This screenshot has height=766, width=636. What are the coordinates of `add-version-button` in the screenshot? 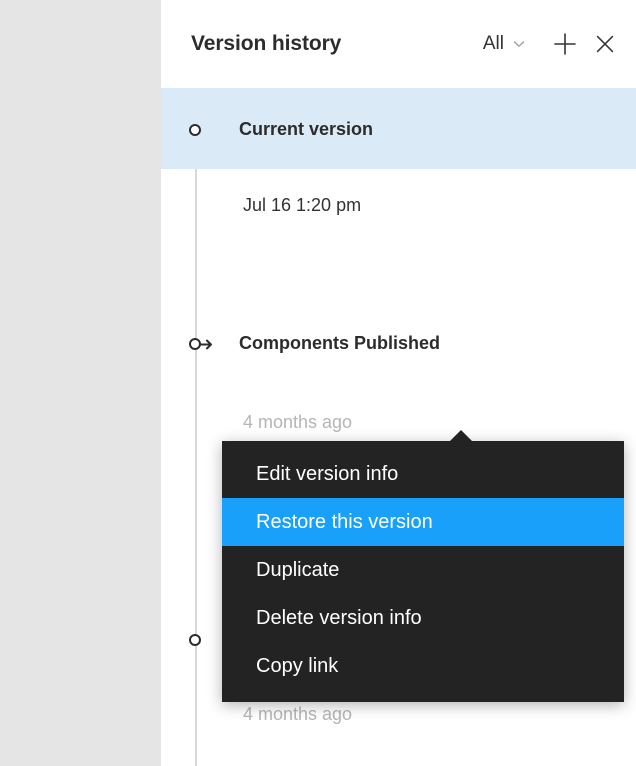 It's located at (565, 44).